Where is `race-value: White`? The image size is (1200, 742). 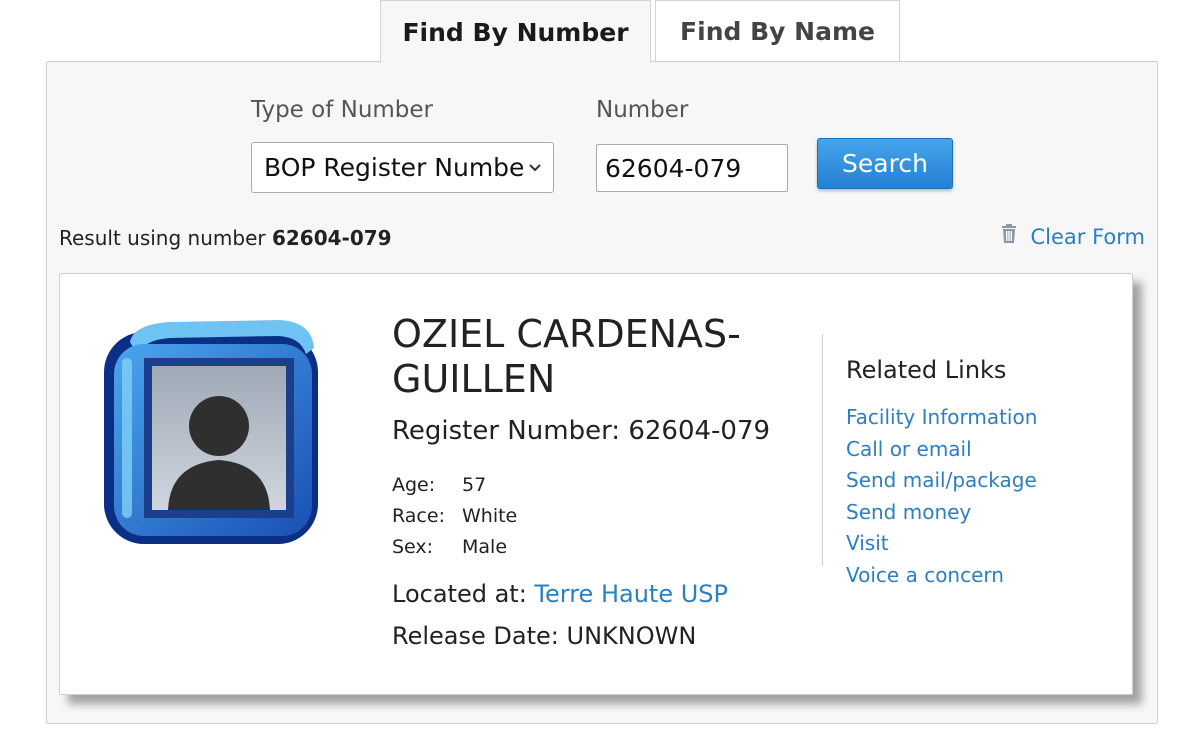
race-value: White is located at coordinates (490, 516).